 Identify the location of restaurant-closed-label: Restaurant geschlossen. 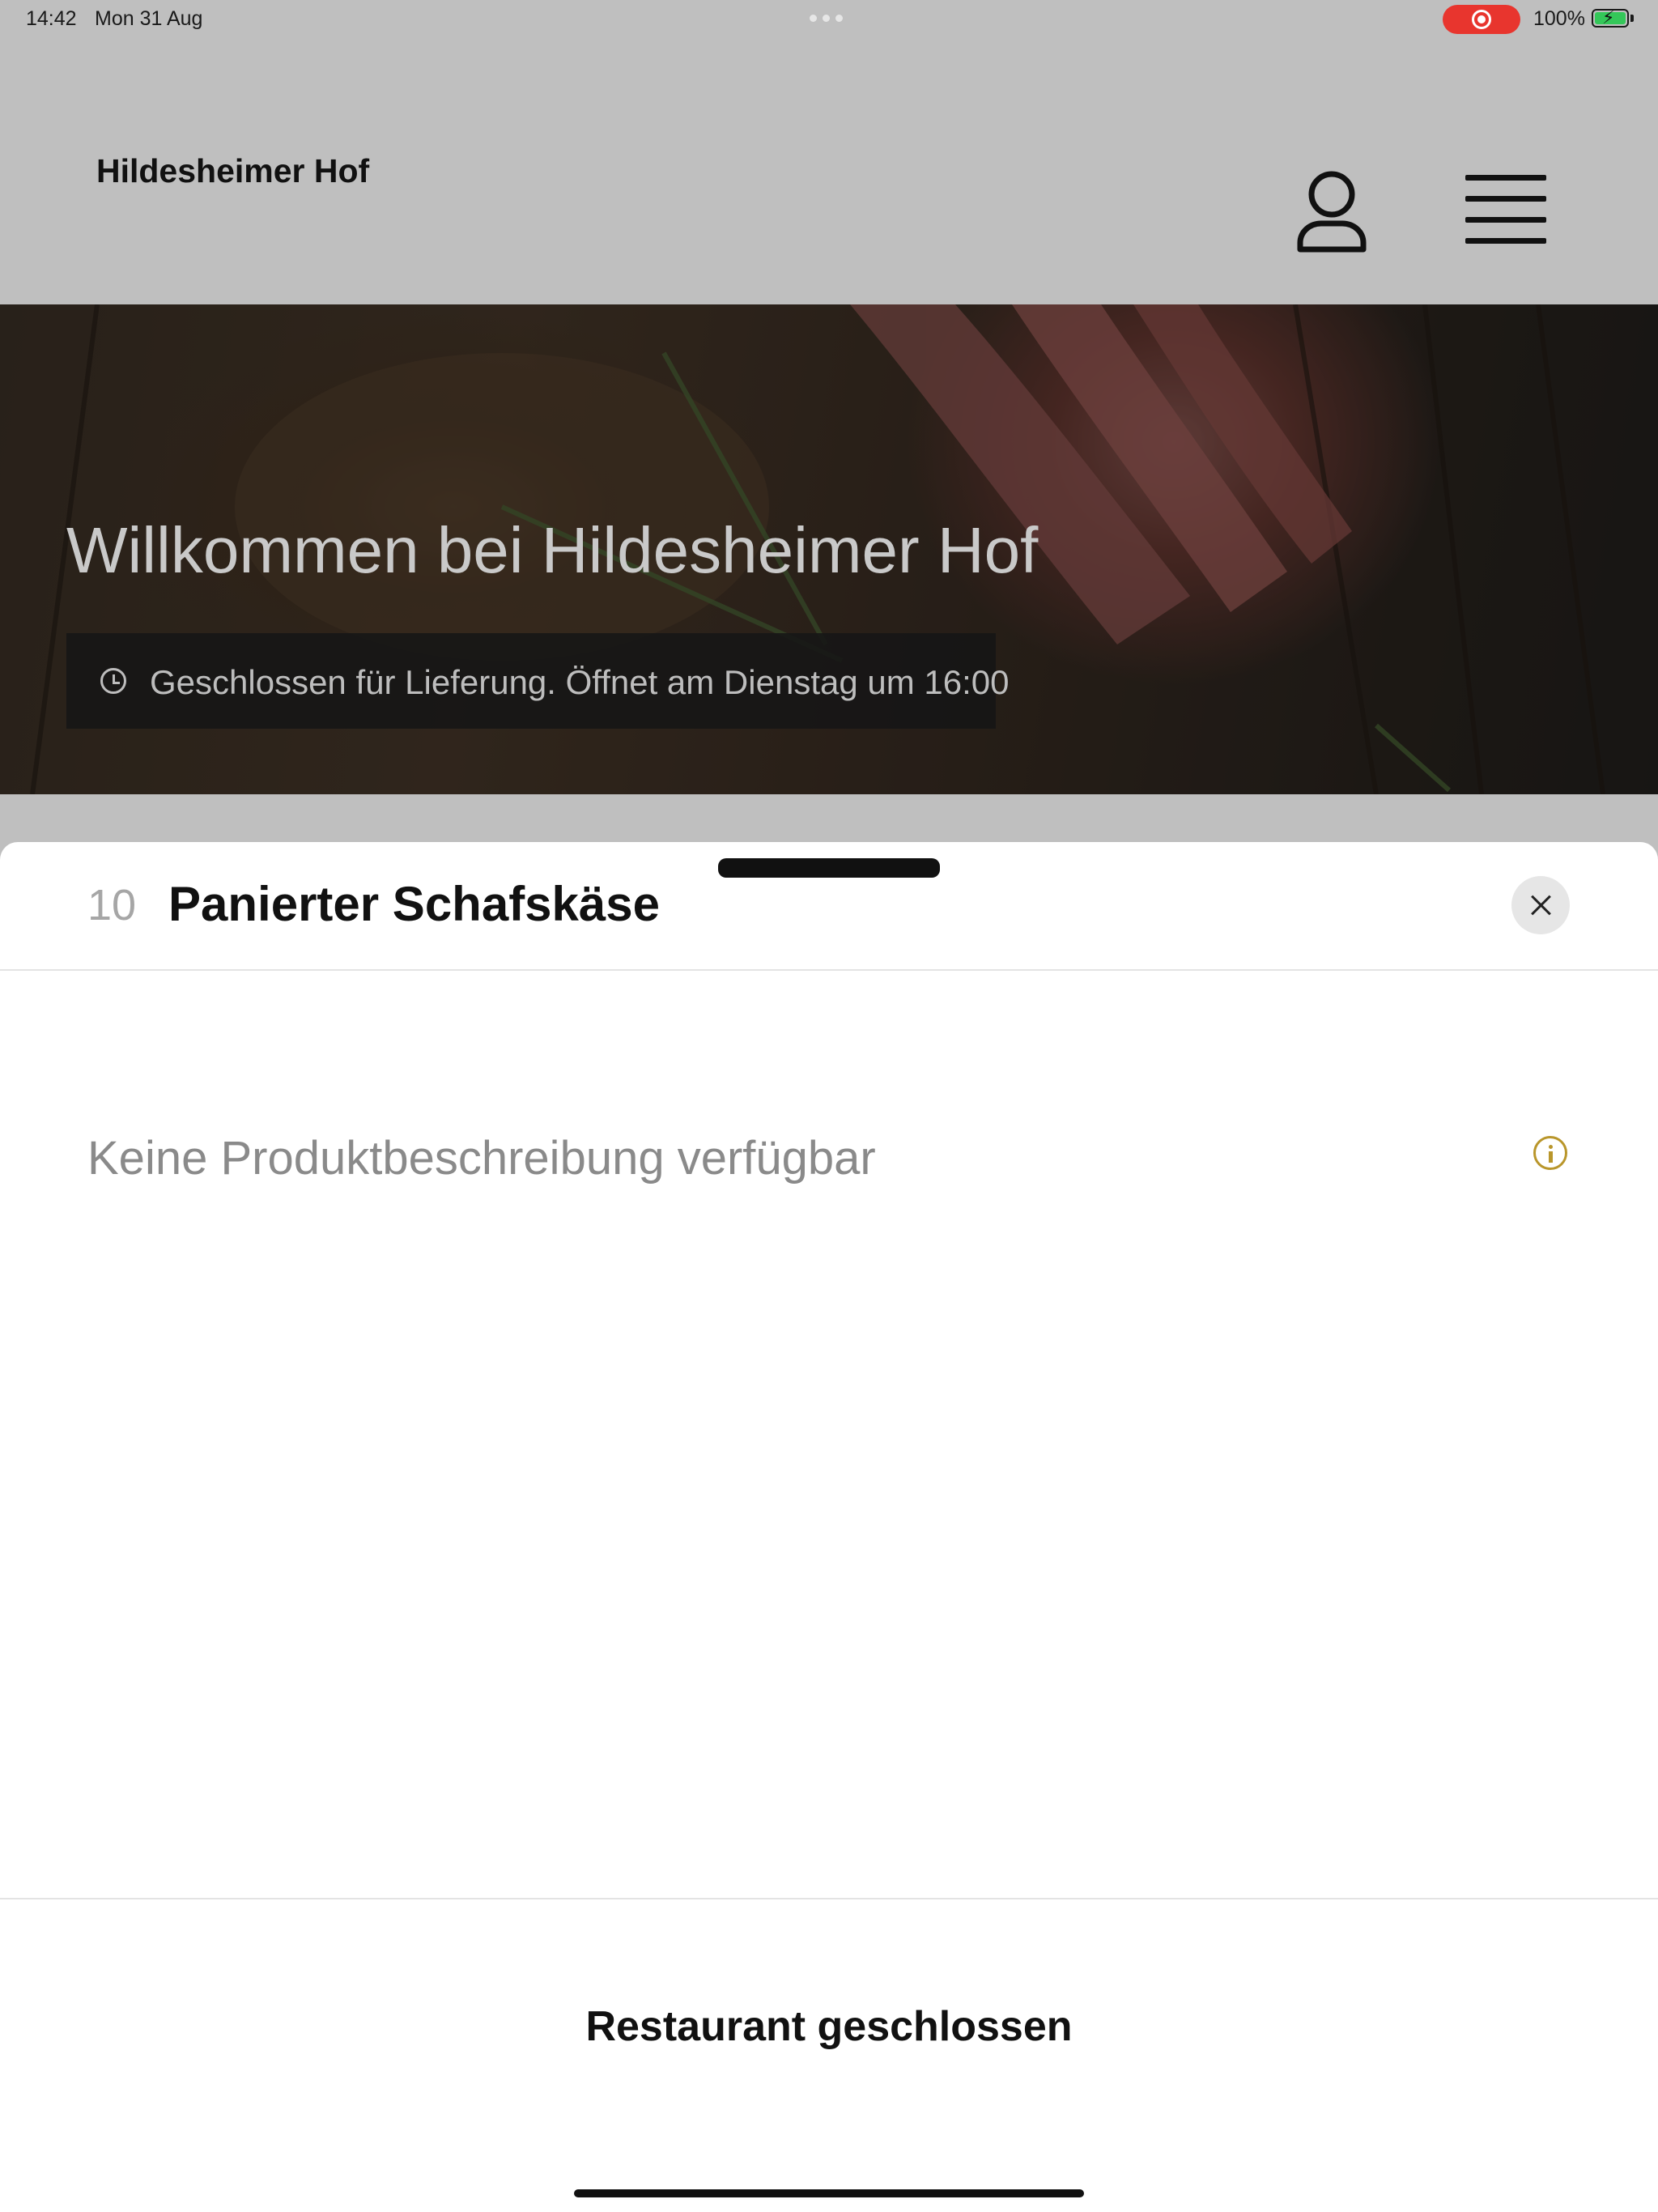
(829, 2027).